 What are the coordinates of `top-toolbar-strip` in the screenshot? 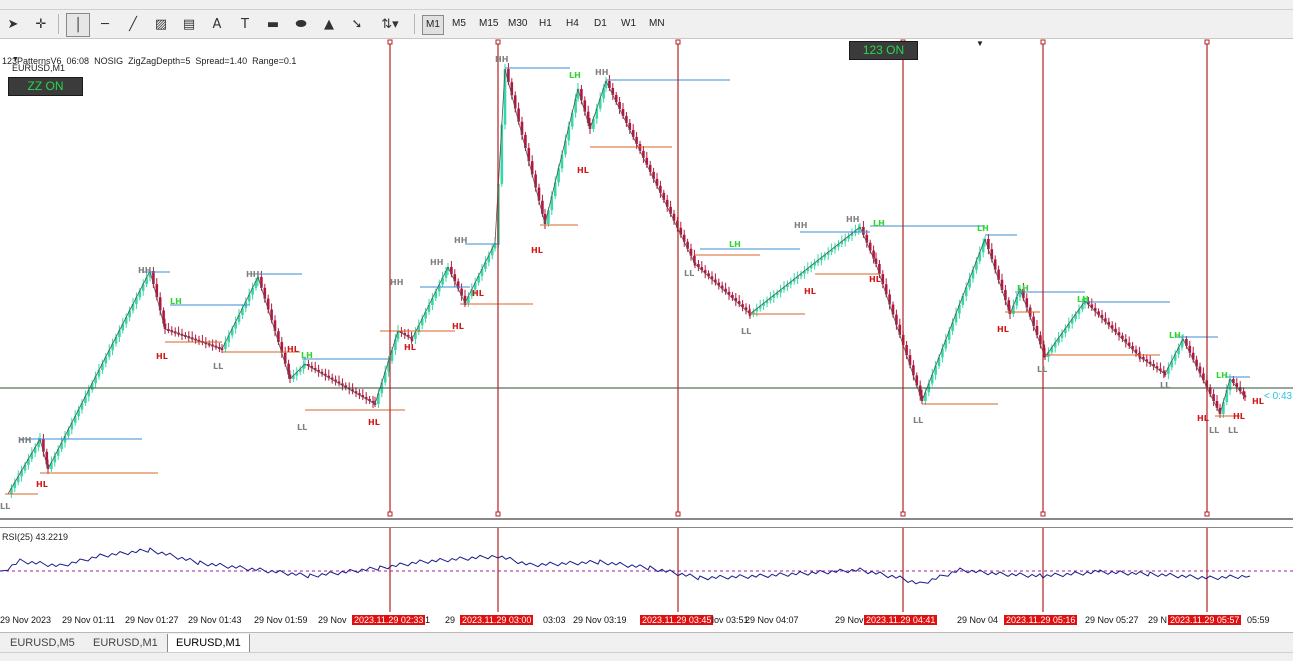 It's located at (646, 5).